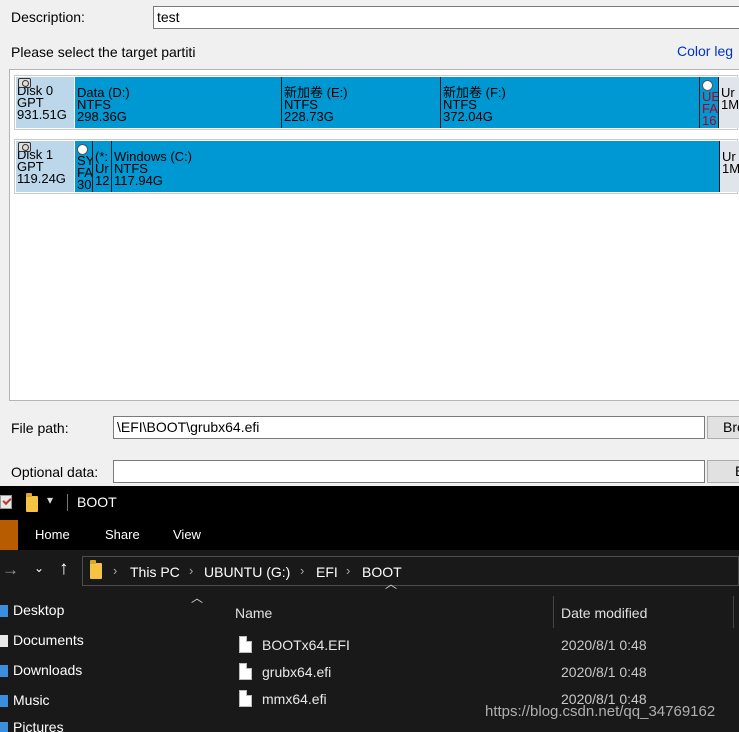 This screenshot has width=739, height=732. Describe the element at coordinates (102, 180) in the screenshot. I see `partition-size: 12` at that location.